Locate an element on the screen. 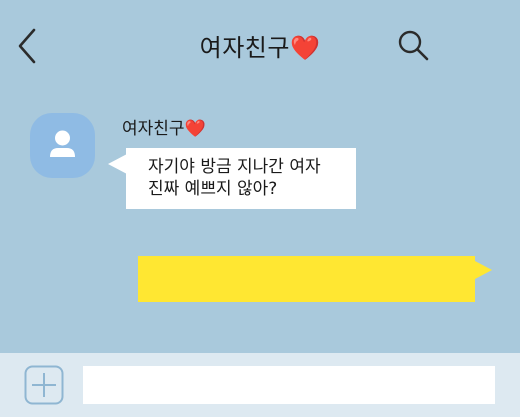  message-line: 자기야 방금 지나간 여자 is located at coordinates (234, 167).